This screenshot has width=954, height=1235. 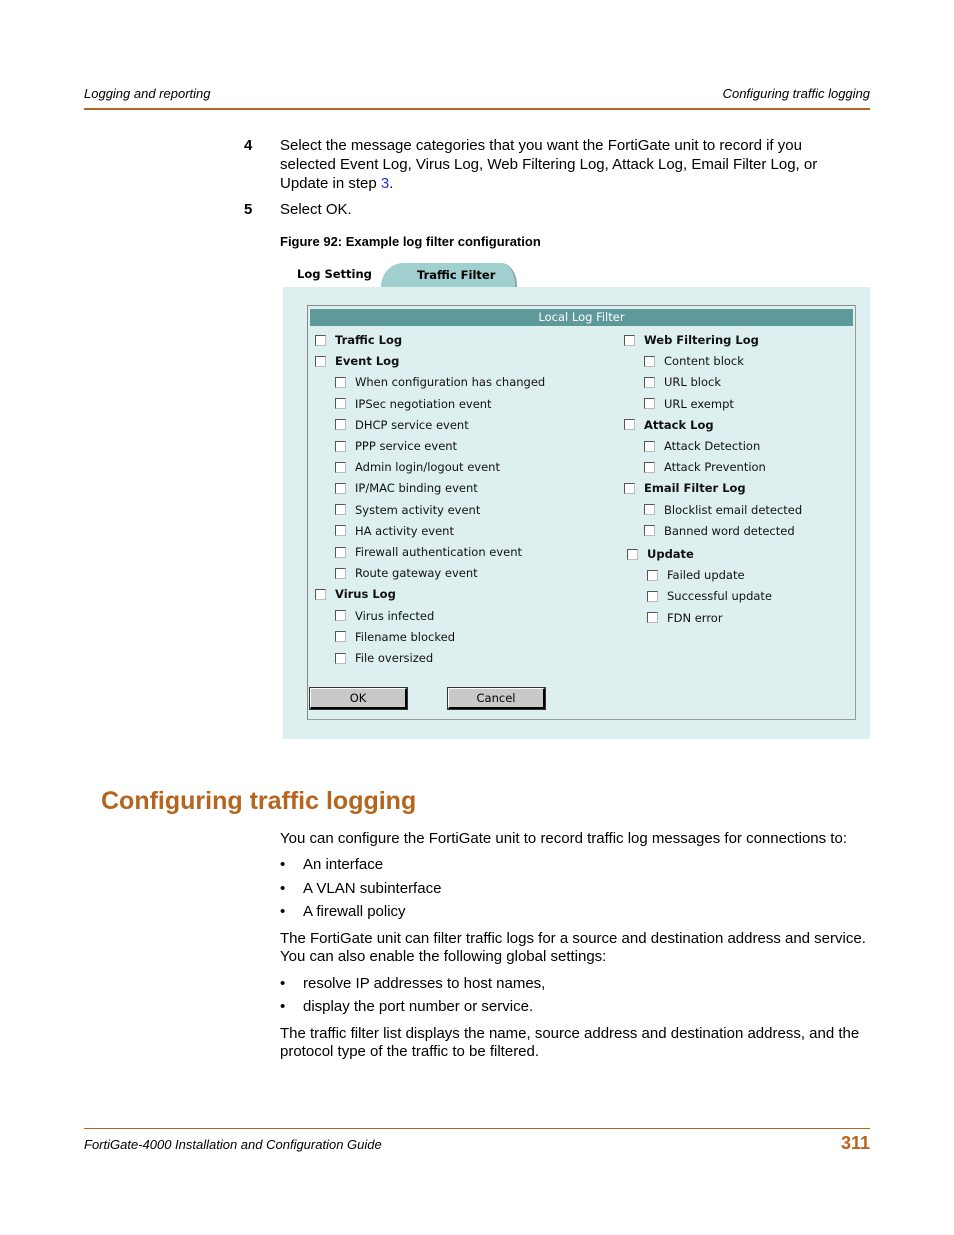 I want to click on checkbox-row: Event Log, so click(x=357, y=361).